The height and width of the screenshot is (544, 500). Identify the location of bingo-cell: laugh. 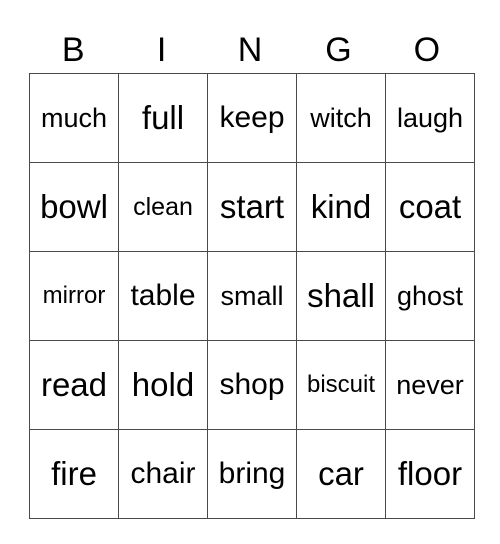
(430, 118).